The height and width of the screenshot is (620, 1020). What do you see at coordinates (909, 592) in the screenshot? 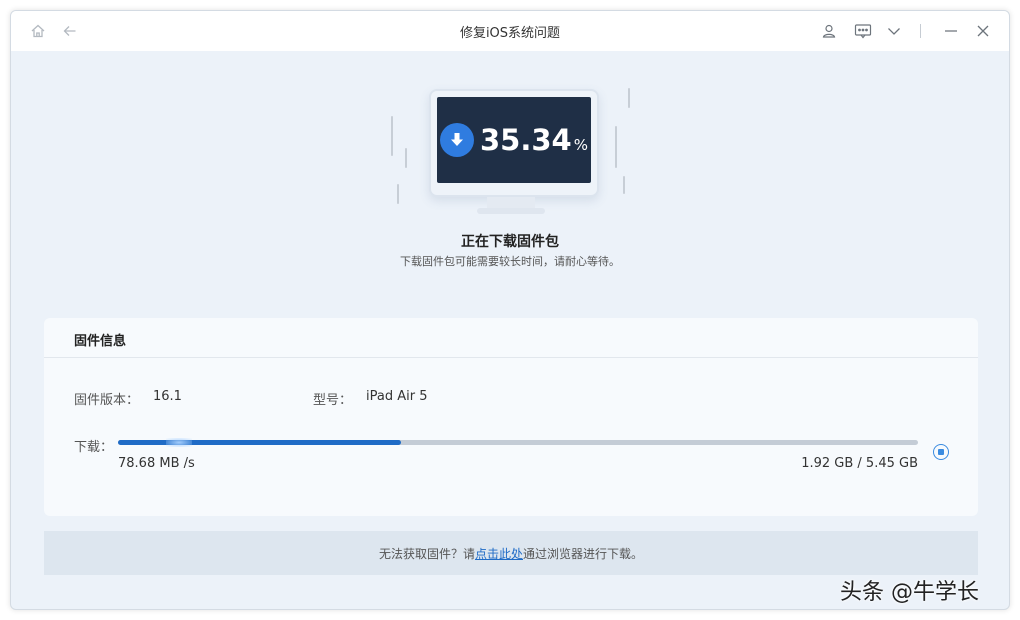
I see `watermark: 头条 @牛学长` at bounding box center [909, 592].